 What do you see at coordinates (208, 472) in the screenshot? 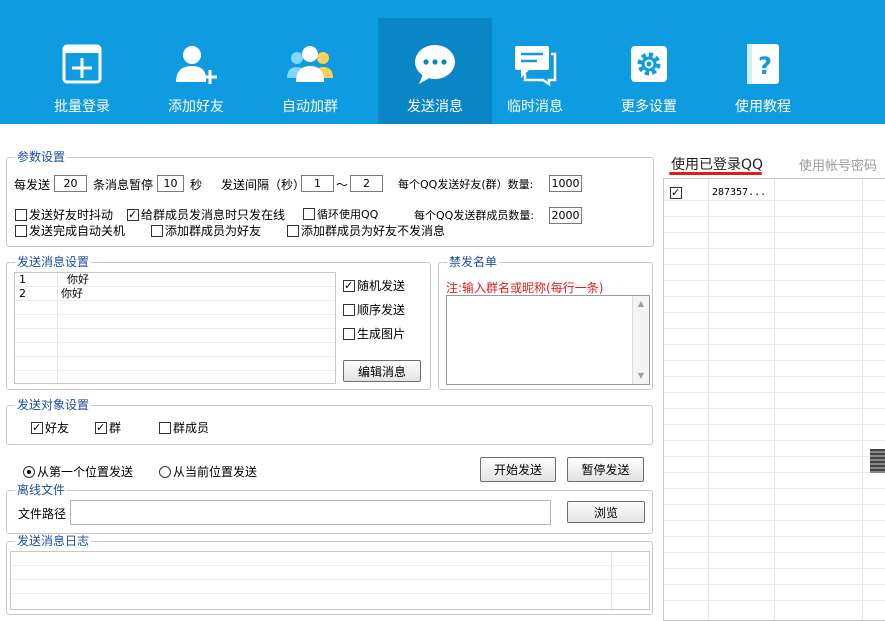
I see `from-current-radio: 从当前位置发送` at bounding box center [208, 472].